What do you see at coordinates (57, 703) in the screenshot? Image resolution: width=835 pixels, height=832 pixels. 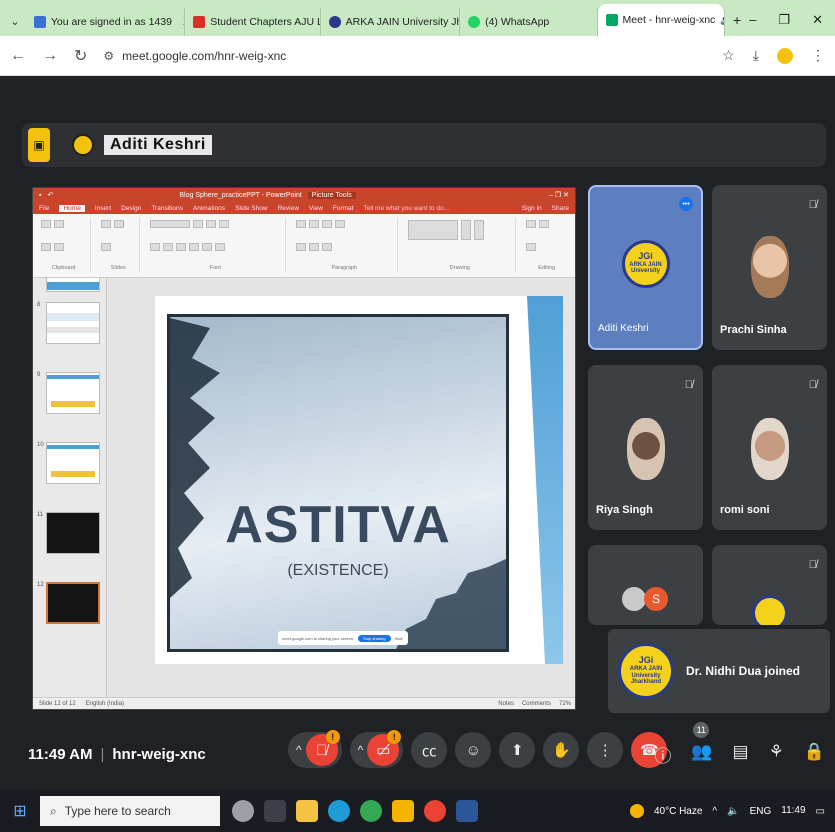 I see `slide-counter: Slide 12 of 12` at bounding box center [57, 703].